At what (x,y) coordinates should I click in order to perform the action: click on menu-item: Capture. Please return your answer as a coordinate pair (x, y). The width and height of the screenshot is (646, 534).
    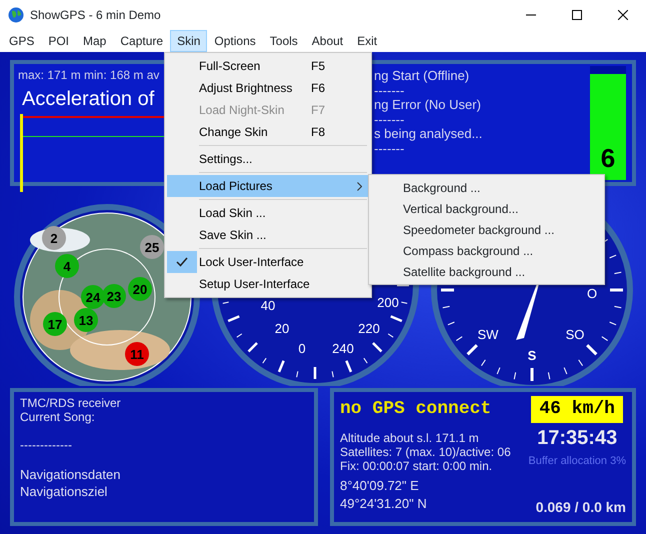
    Looking at the image, I should click on (141, 41).